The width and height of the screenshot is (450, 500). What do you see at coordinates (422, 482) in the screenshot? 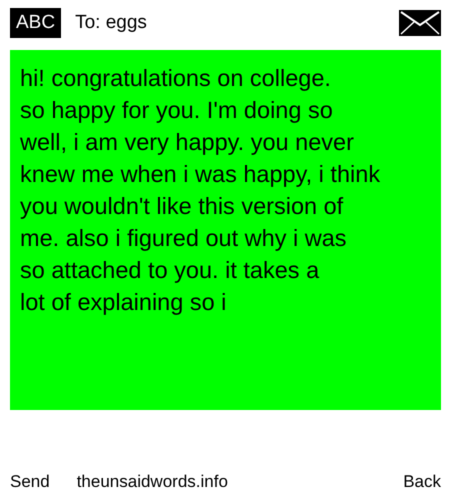
I see `back-button: Back` at bounding box center [422, 482].